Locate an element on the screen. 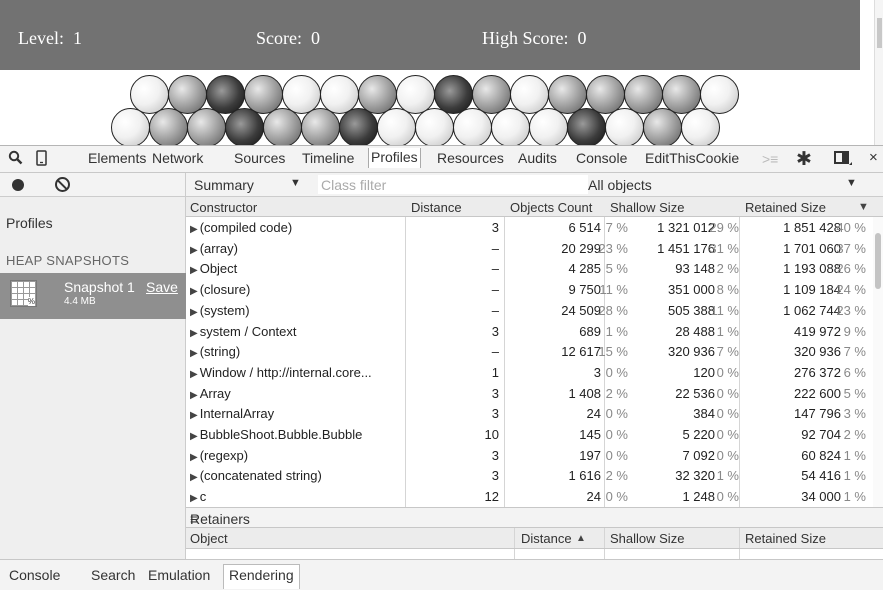  table-row: ▶ c 12 24 0 % 1 248 0 % 34 000 1 % is located at coordinates (534, 496).